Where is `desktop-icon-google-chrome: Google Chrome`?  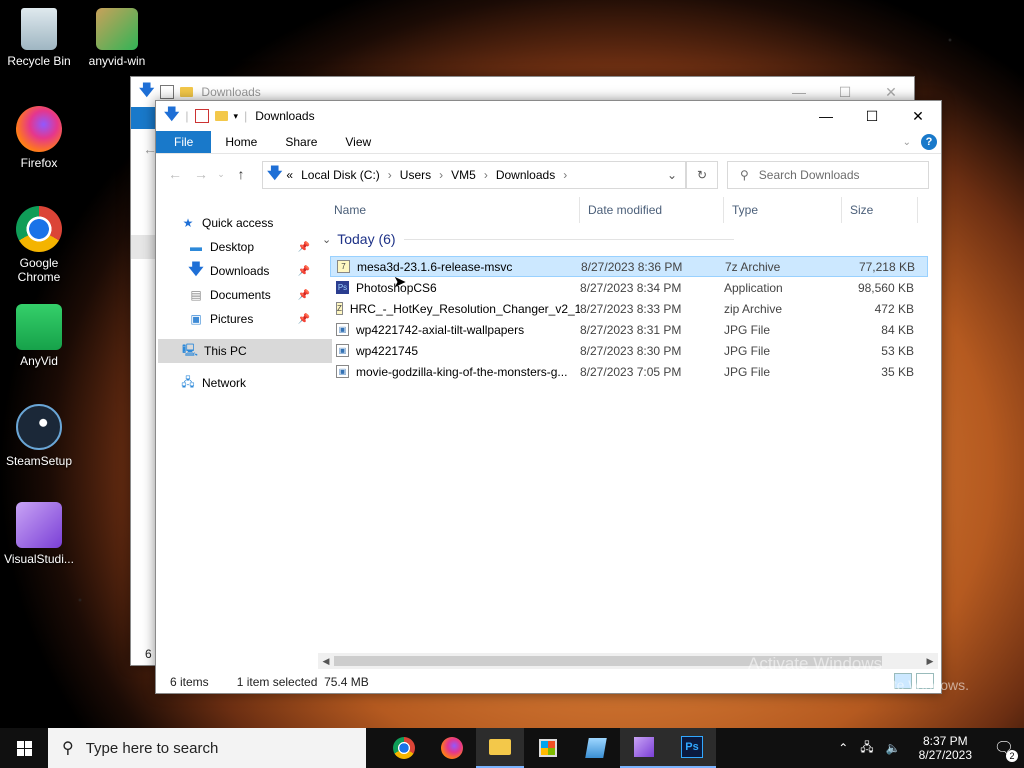 desktop-icon-google-chrome: Google Chrome is located at coordinates (39, 245).